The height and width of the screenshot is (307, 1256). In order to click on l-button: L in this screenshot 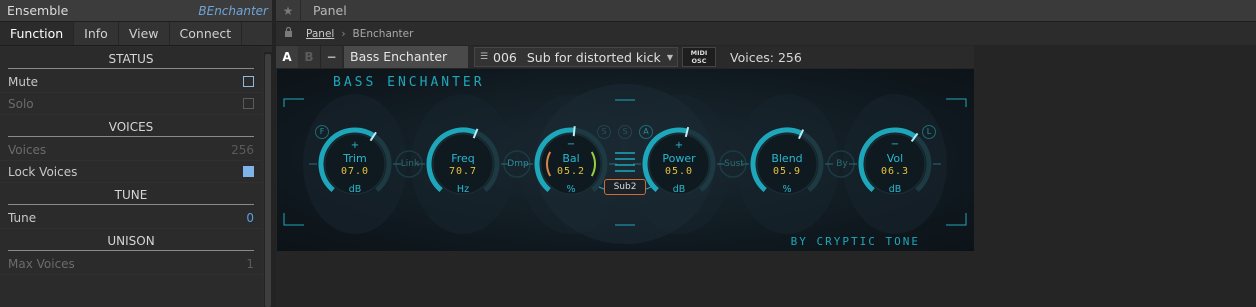, I will do `click(929, 132)`.